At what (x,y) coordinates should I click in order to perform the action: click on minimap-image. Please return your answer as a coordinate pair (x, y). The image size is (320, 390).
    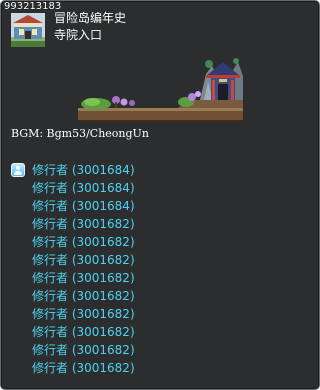
    Looking at the image, I should click on (160, 90).